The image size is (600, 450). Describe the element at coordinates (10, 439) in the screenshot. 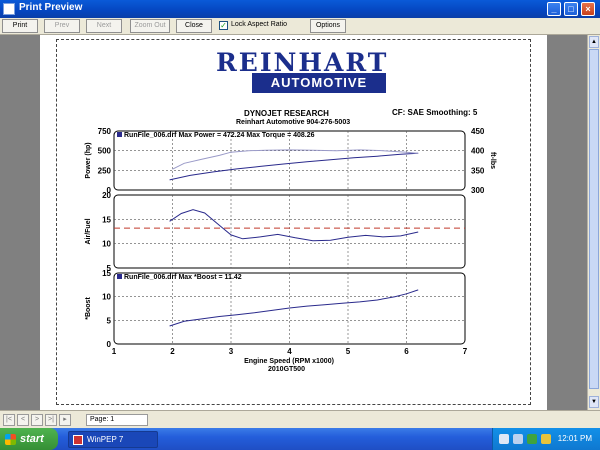

I see `windows-logo-icon` at that location.